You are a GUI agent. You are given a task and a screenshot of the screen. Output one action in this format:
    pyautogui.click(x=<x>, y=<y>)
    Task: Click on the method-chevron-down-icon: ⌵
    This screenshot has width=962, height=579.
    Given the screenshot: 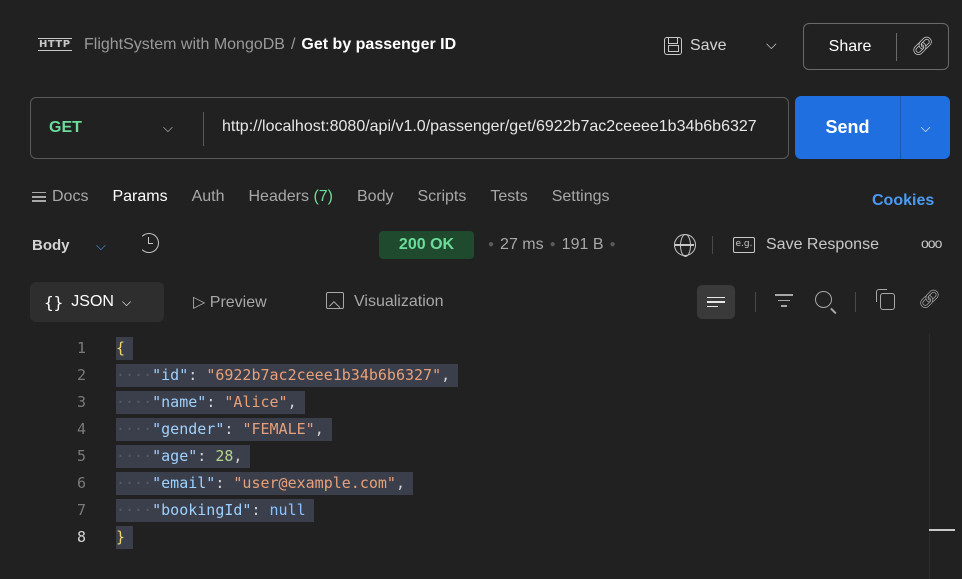 What is the action you would take?
    pyautogui.click(x=168, y=128)
    